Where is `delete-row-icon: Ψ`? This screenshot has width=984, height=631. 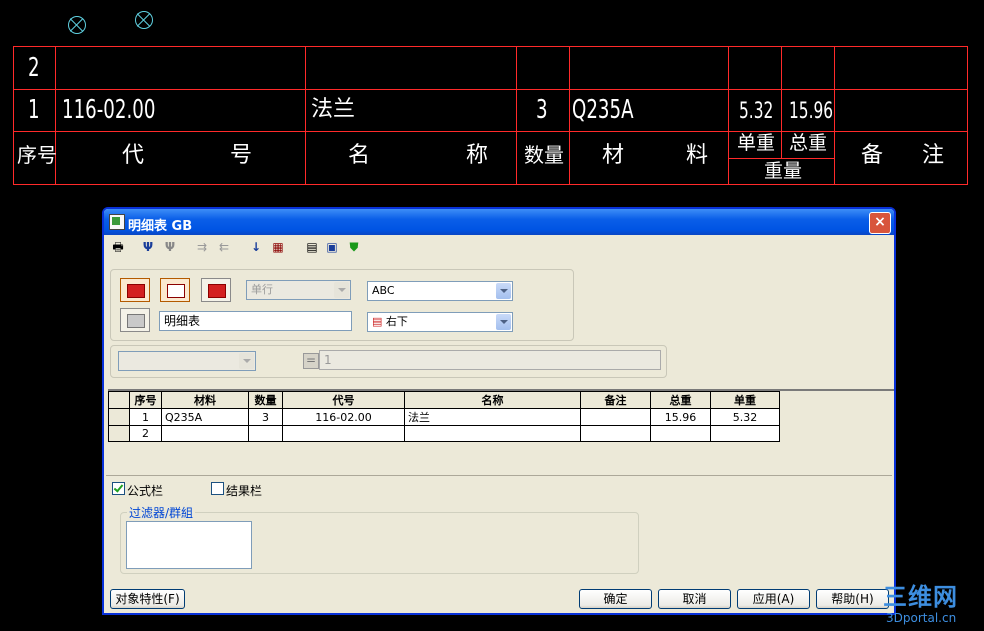 delete-row-icon: Ψ is located at coordinates (170, 247).